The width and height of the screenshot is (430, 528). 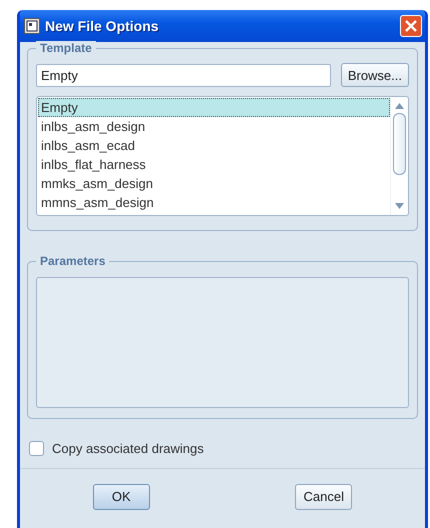 What do you see at coordinates (214, 107) in the screenshot?
I see `list-item: Empty` at bounding box center [214, 107].